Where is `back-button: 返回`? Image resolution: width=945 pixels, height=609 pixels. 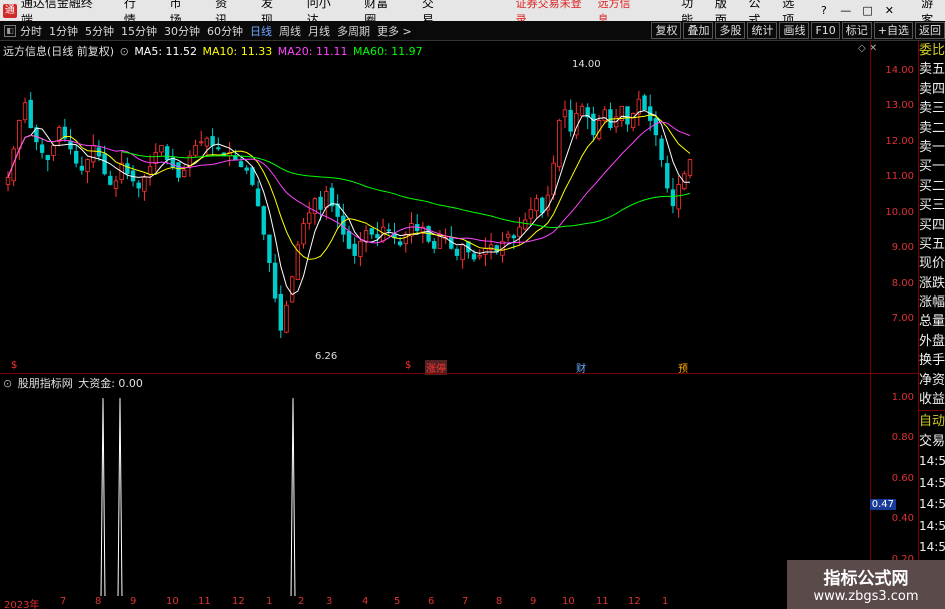
back-button: 返回 is located at coordinates (930, 30).